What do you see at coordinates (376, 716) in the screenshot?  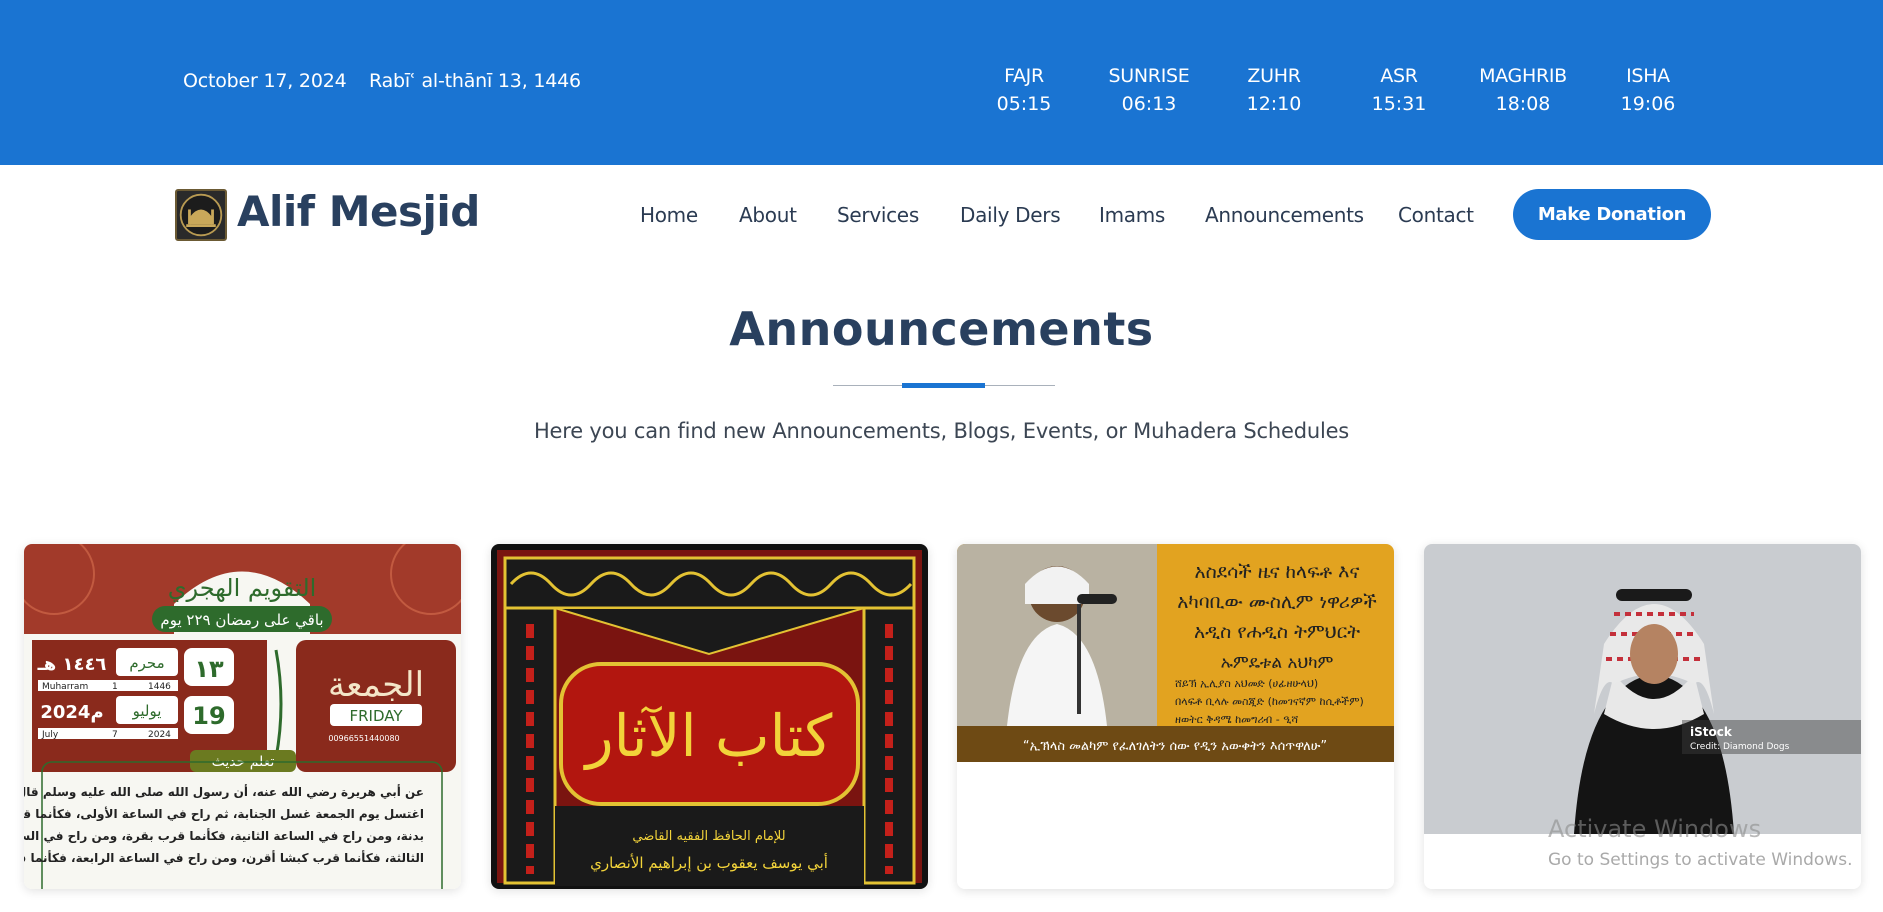 I see `weekday-english: FRIDAY` at bounding box center [376, 716].